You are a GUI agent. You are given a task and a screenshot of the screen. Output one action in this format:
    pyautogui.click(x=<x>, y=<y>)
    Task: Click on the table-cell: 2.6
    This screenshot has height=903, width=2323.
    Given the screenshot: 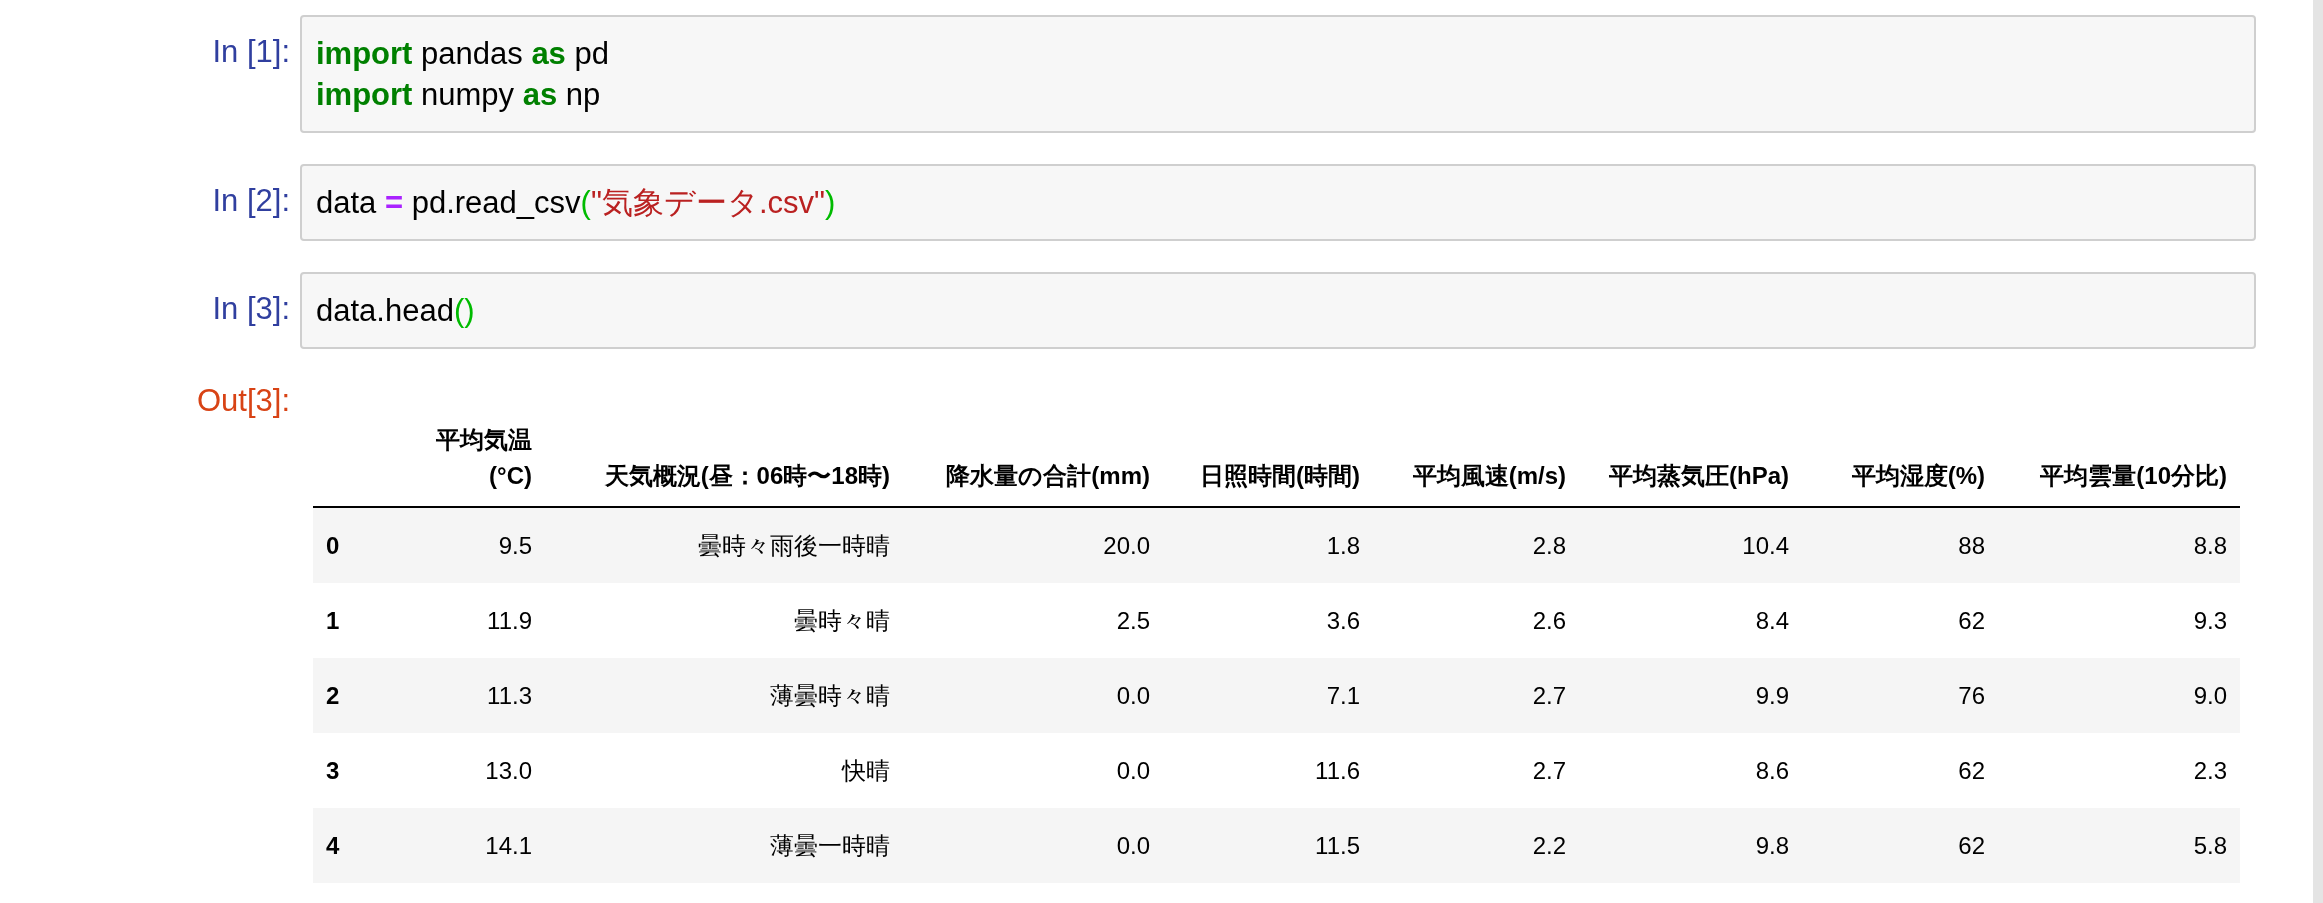 What is the action you would take?
    pyautogui.click(x=1549, y=620)
    